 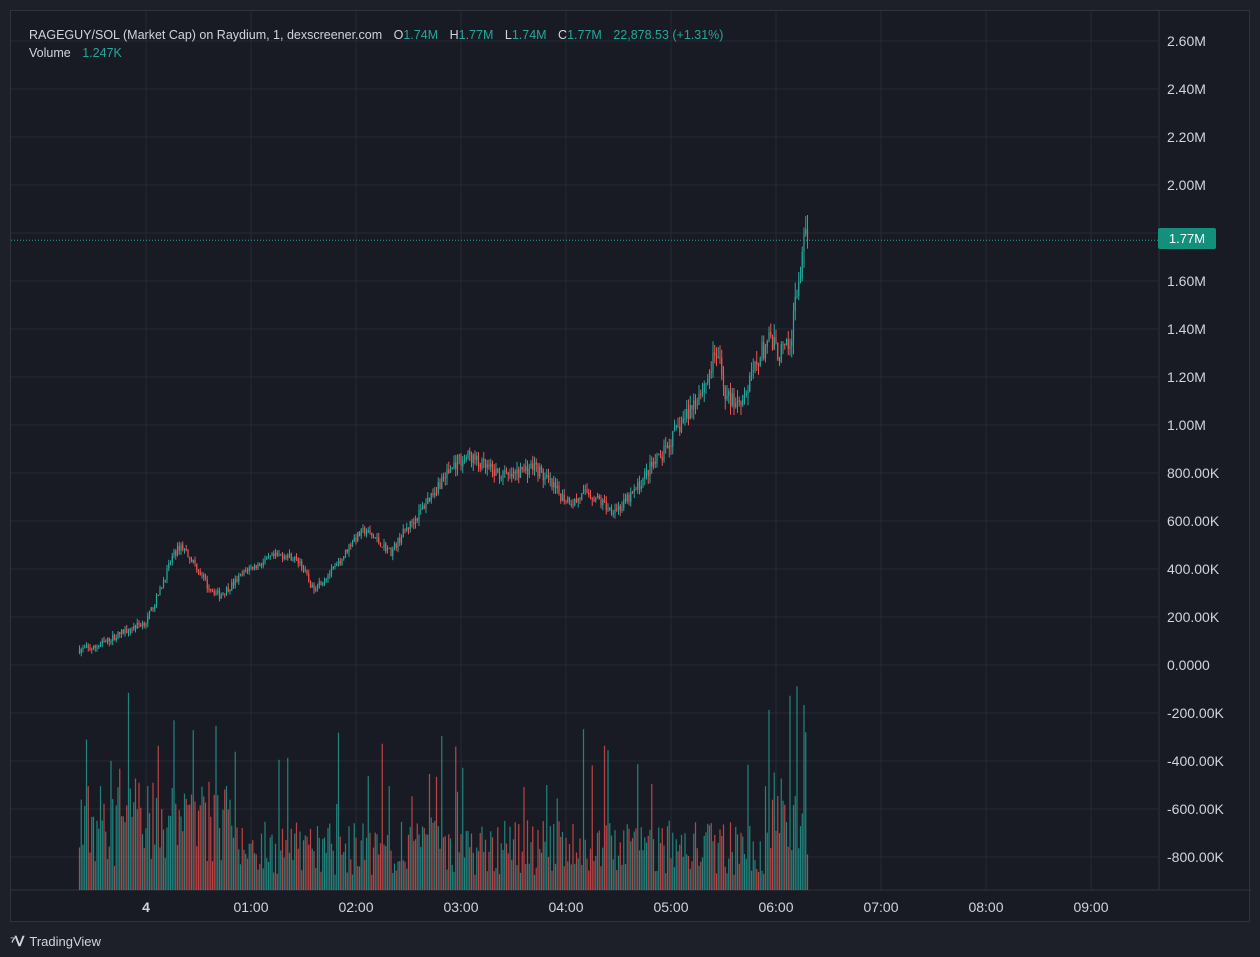 I want to click on footer: ⁷ᐯ TradingView, so click(x=55, y=941).